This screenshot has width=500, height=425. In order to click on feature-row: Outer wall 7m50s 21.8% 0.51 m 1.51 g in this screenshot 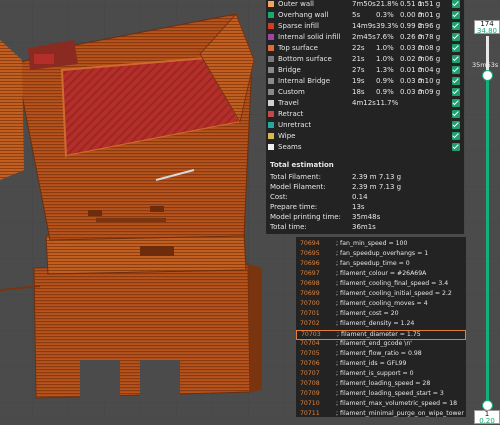, I will do `click(365, 5)`.